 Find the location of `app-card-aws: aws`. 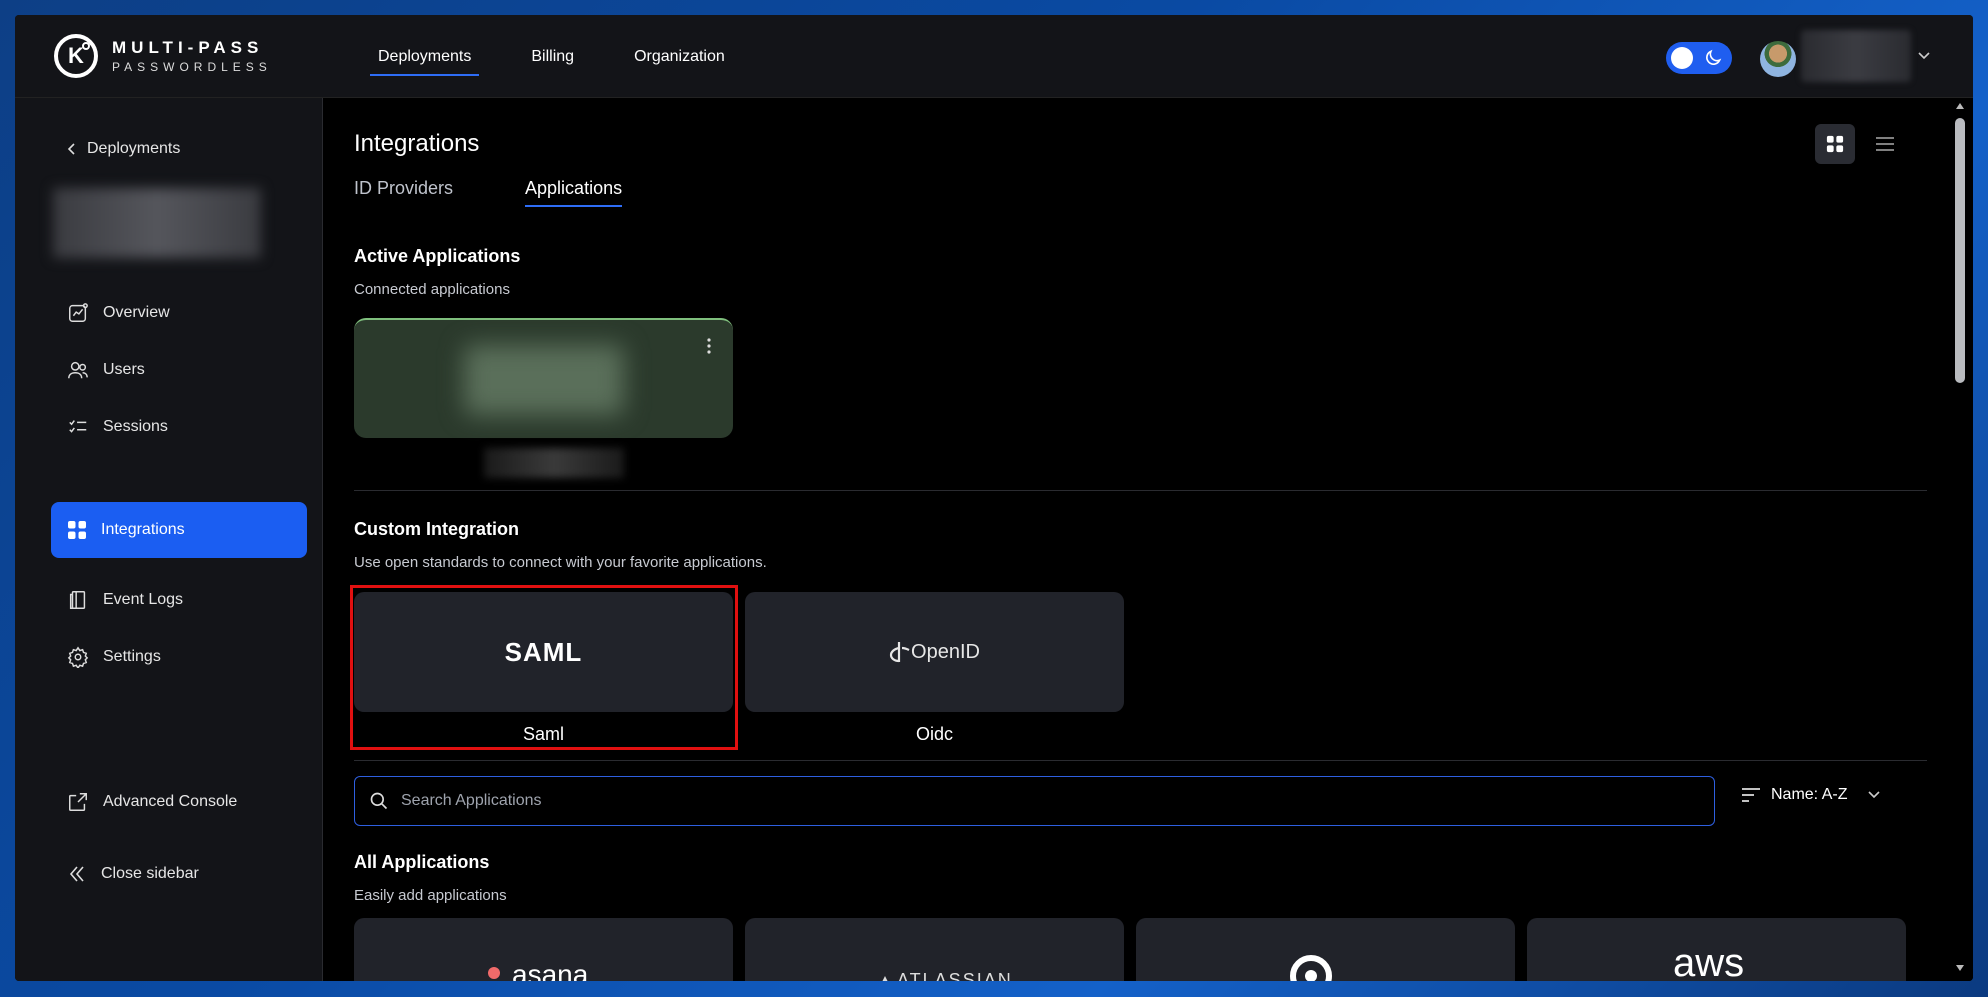

app-card-aws: aws is located at coordinates (1716, 949).